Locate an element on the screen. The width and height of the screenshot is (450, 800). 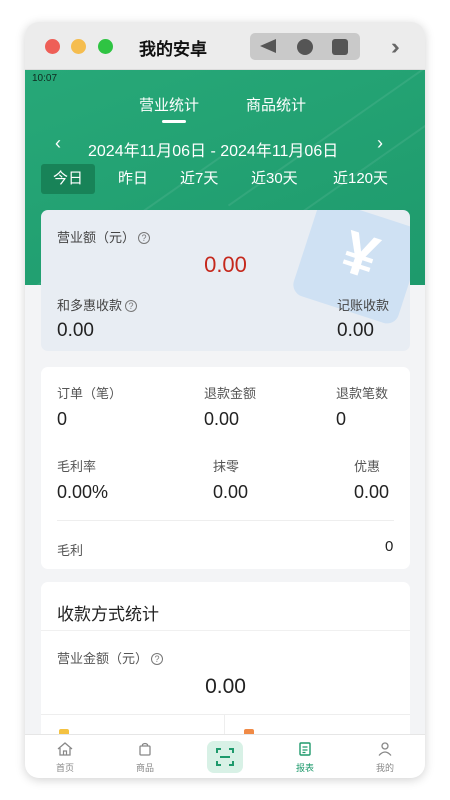
payment-amount-value: 0.00 is located at coordinates (225, 686).